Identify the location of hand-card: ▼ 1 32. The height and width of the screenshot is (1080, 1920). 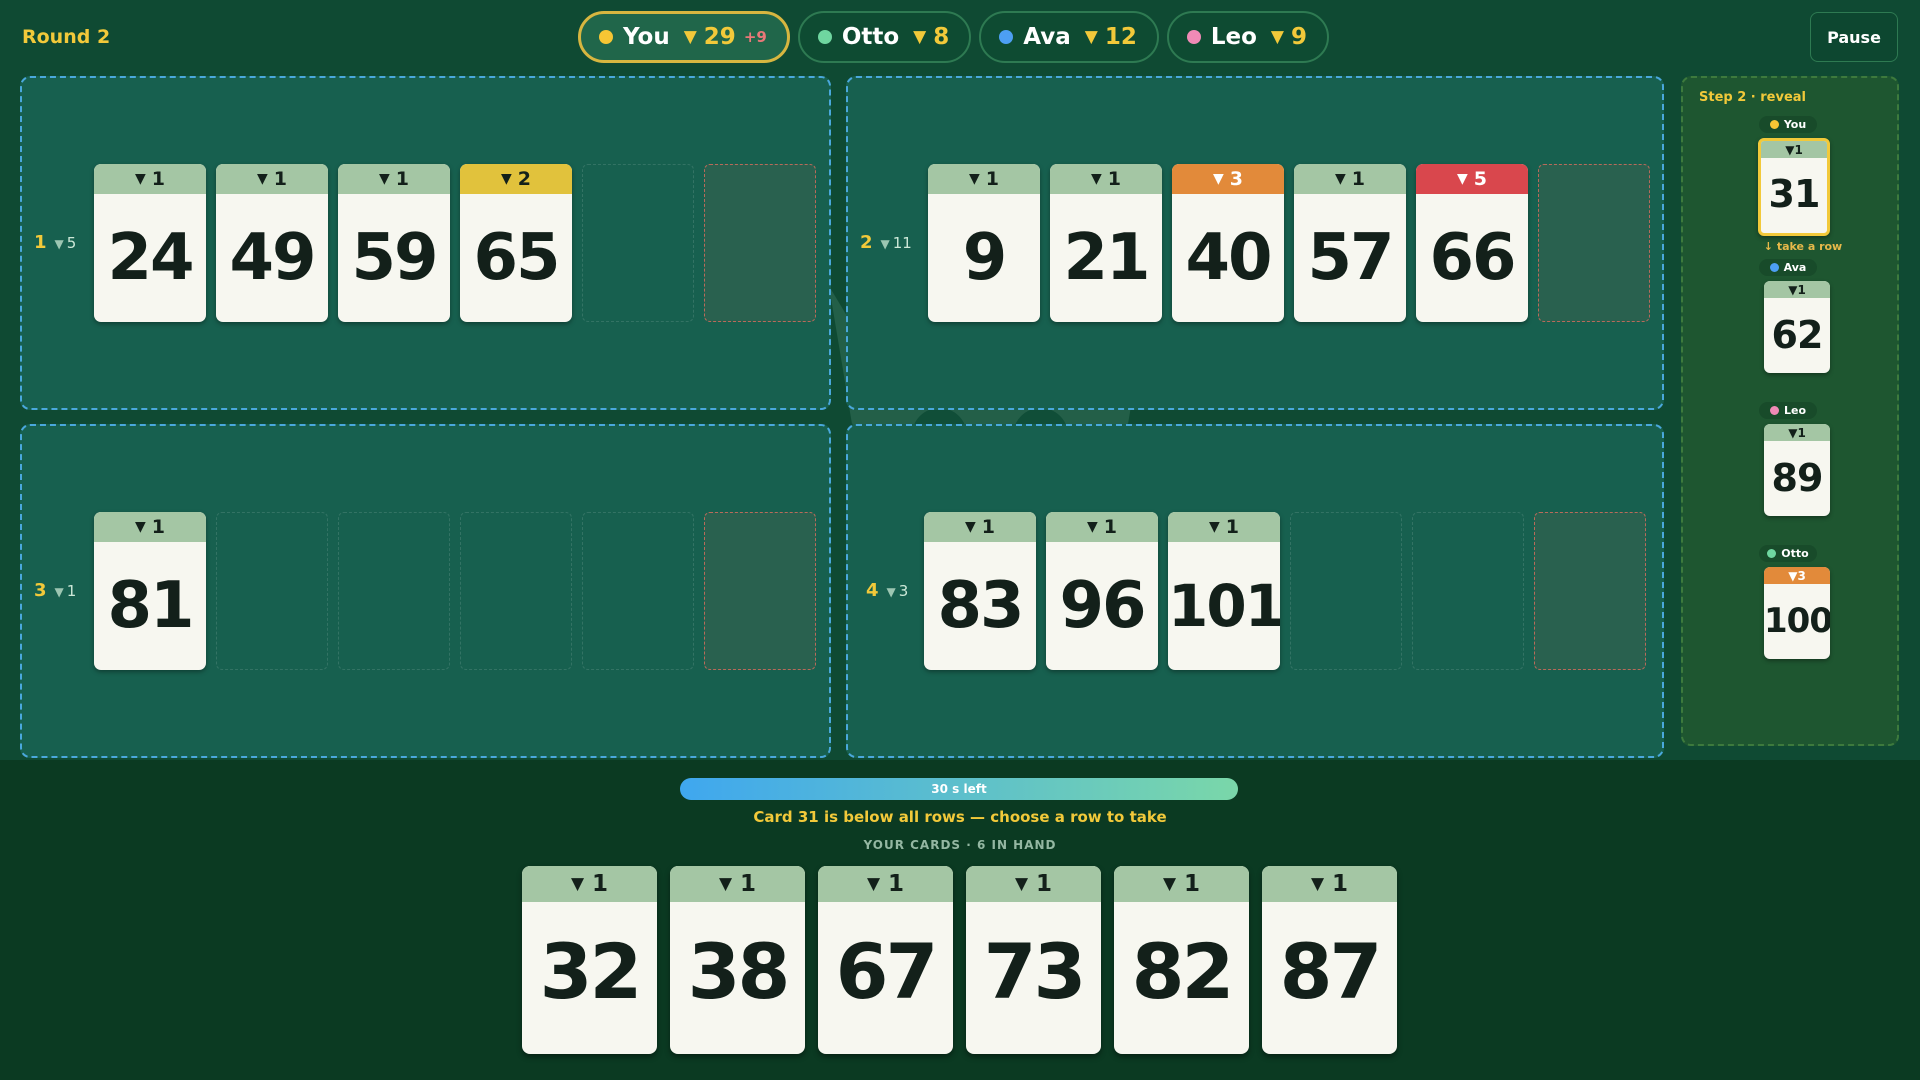
(589, 960).